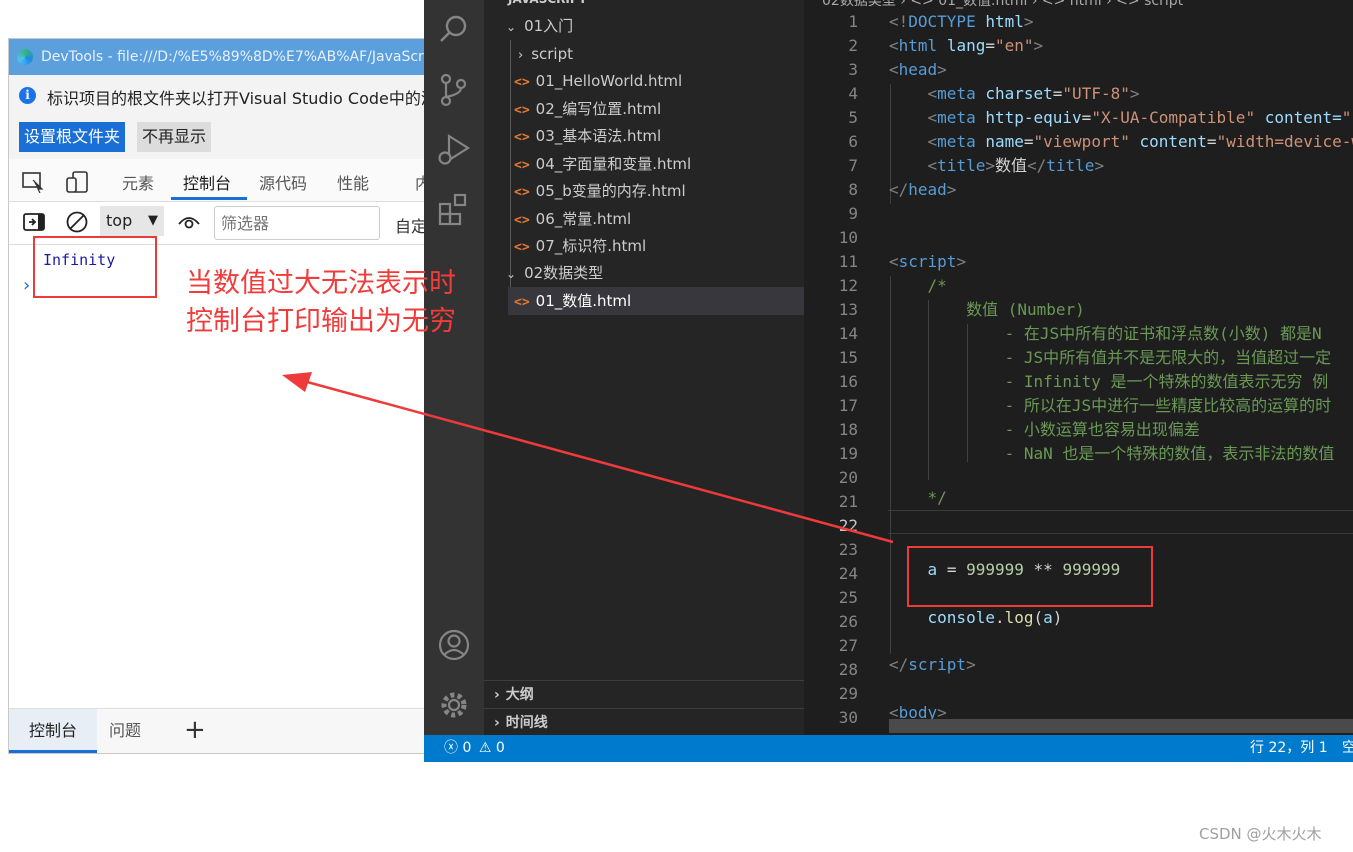  What do you see at coordinates (588, 458) in the screenshot?
I see `annotation-arrow` at bounding box center [588, 458].